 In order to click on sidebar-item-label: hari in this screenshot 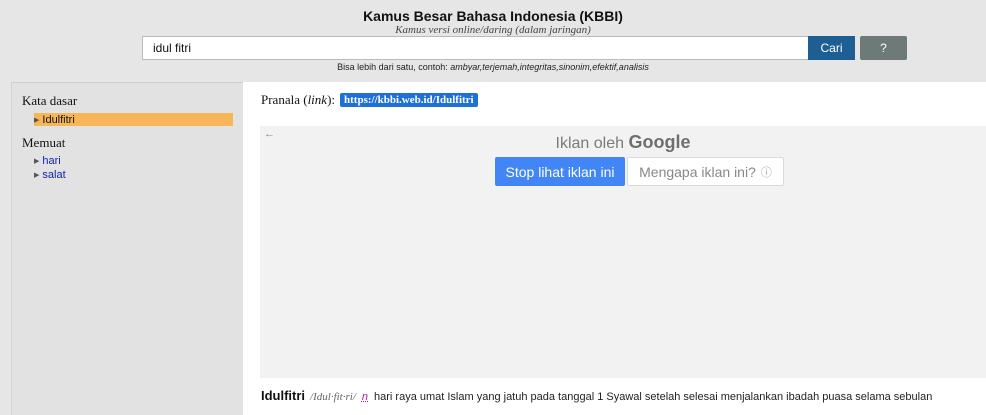, I will do `click(51, 160)`.